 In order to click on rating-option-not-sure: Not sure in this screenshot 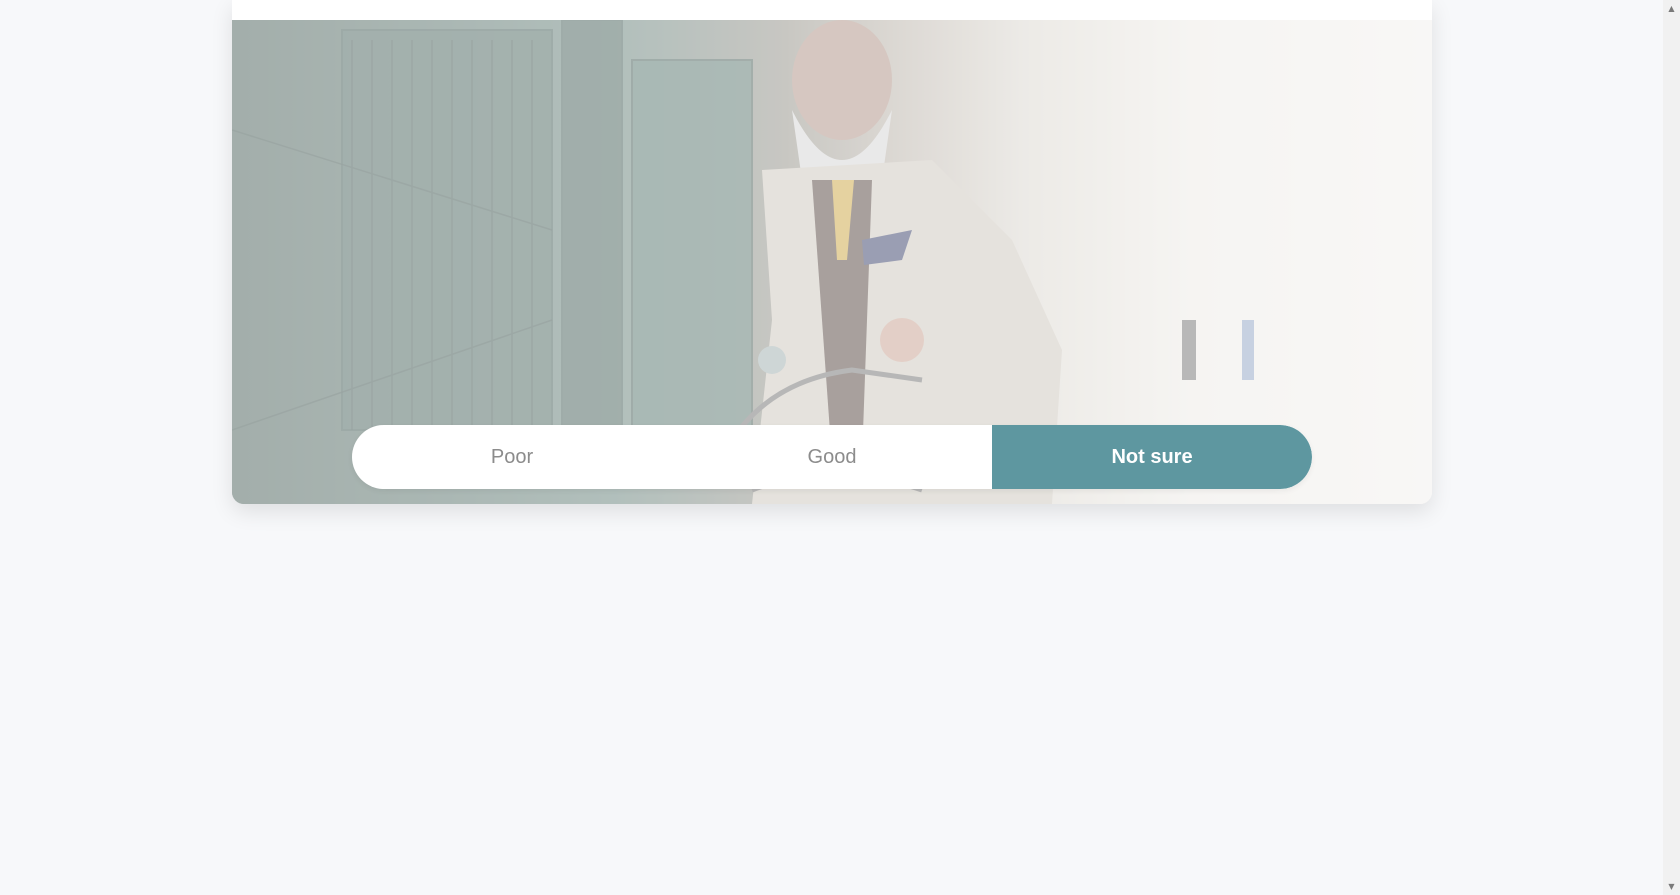, I will do `click(1152, 457)`.